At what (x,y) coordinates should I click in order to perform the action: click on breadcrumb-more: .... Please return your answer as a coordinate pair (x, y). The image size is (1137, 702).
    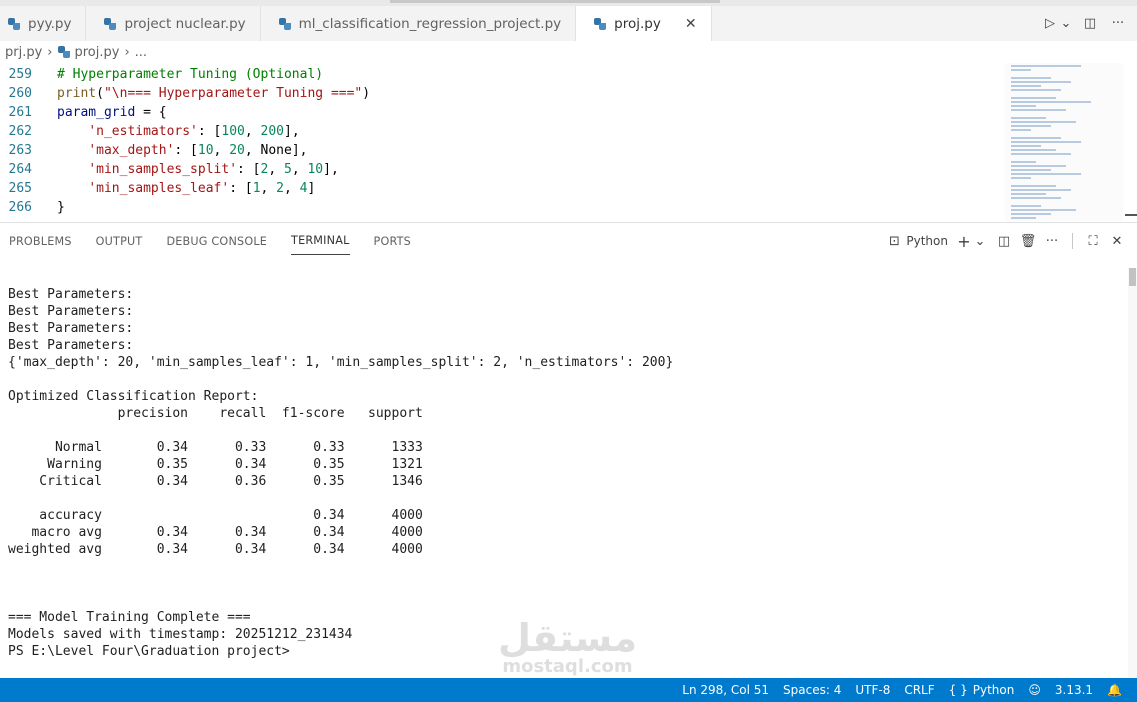
    Looking at the image, I should click on (141, 52).